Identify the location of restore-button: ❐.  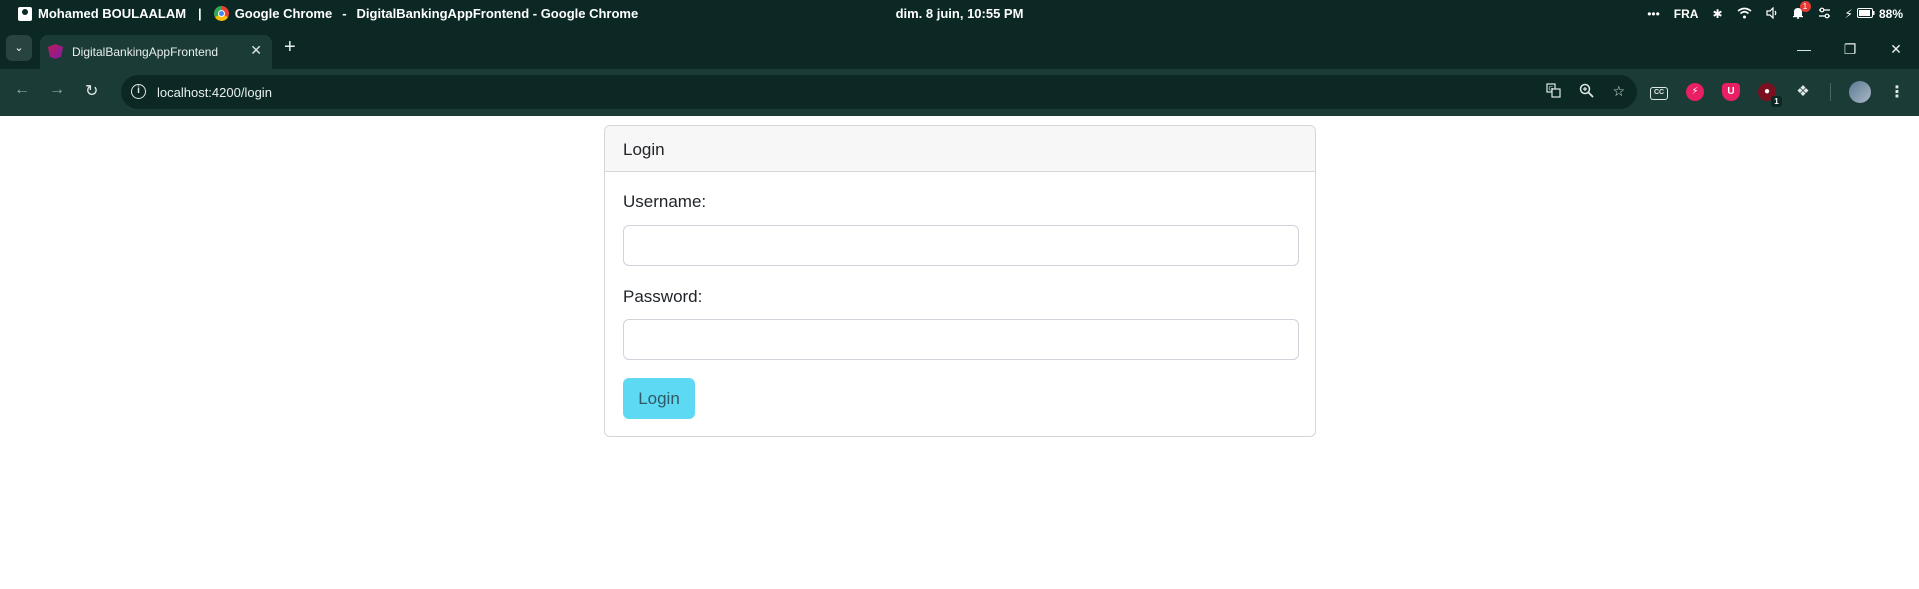
(1850, 49).